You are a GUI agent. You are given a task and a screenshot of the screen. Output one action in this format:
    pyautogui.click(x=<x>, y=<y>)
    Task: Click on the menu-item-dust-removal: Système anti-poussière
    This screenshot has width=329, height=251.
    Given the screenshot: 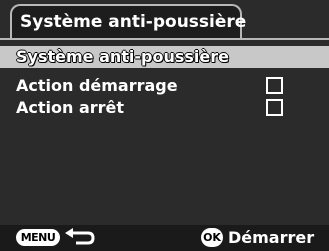 What is the action you would take?
    pyautogui.click(x=164, y=57)
    